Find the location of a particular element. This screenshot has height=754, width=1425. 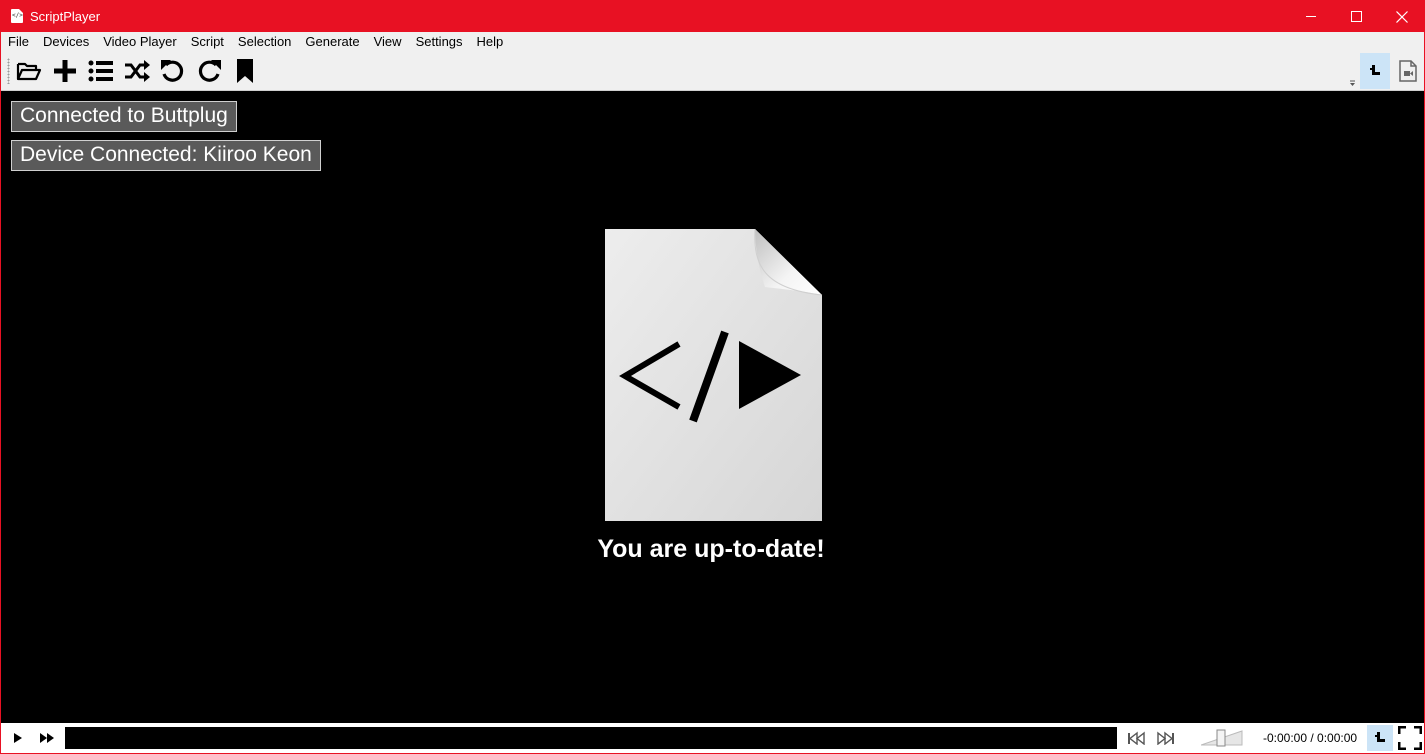

script-file-button is located at coordinates (1408, 71).